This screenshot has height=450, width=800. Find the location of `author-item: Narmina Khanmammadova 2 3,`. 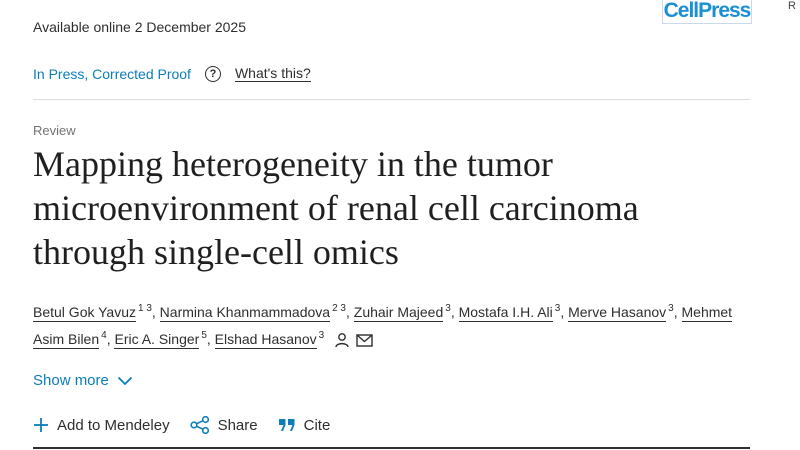

author-item: Narmina Khanmammadova 2 3, is located at coordinates (254, 312).